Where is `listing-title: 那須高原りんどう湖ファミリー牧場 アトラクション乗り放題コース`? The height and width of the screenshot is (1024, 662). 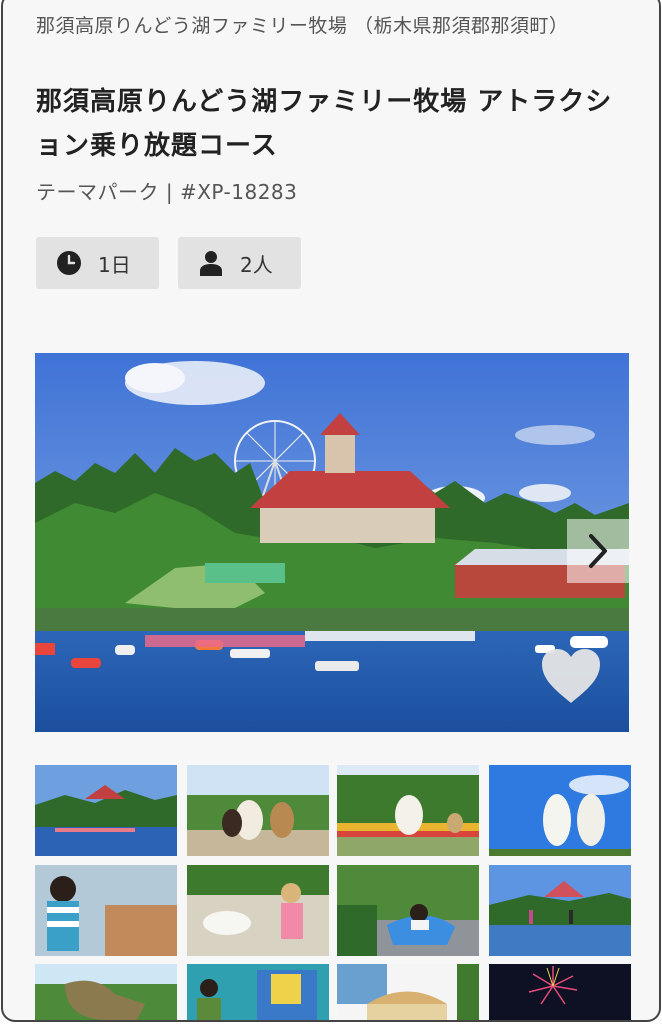 listing-title: 那須高原りんどう湖ファミリー牧場 アトラクション乗り放題コース is located at coordinates (324, 124).